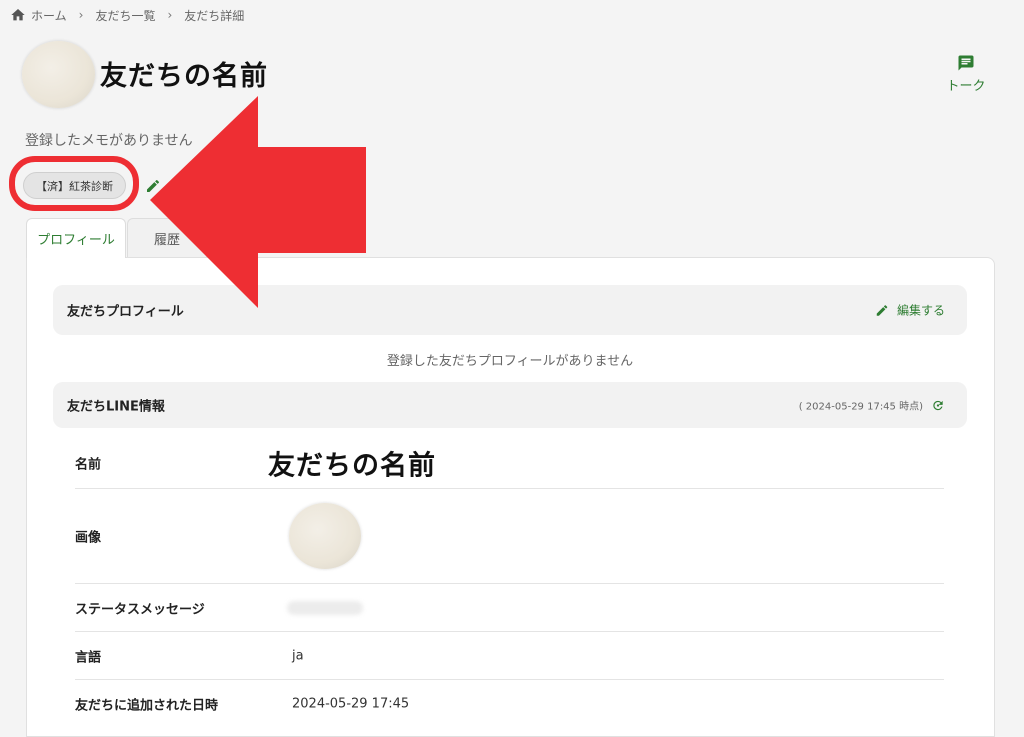 This screenshot has height=737, width=1024. I want to click on info-row-language: 言語 ja, so click(509, 656).